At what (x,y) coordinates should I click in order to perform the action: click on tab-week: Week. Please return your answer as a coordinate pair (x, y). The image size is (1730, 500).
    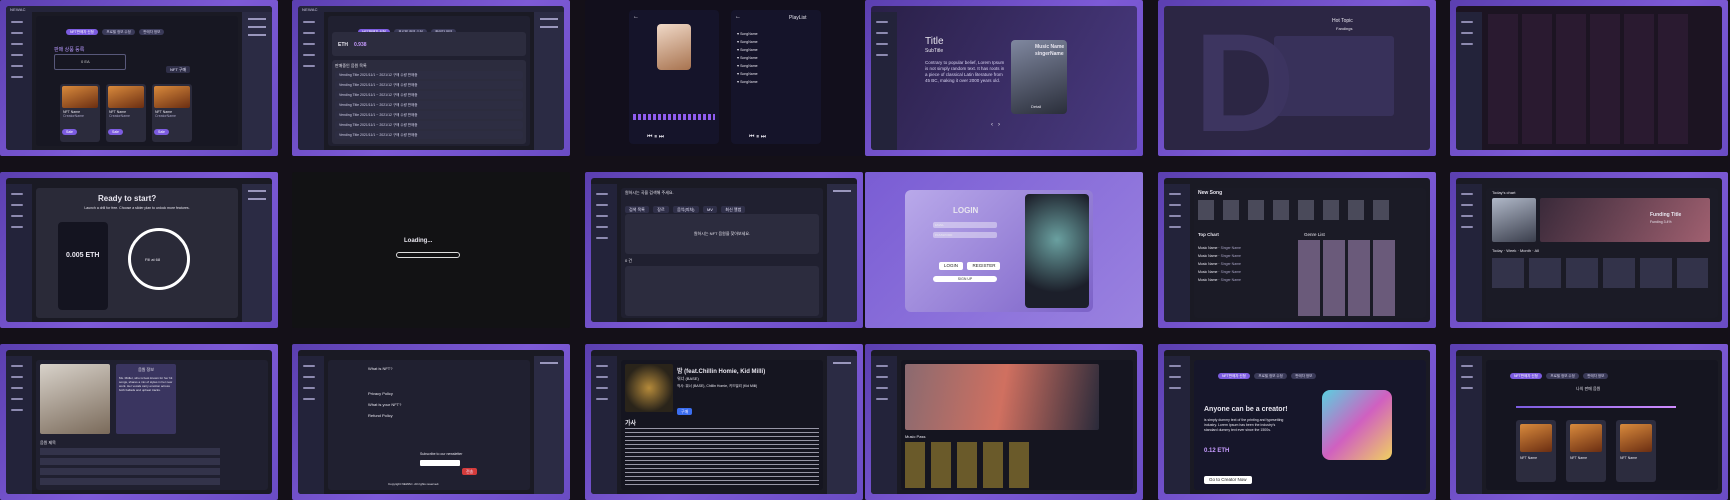
    Looking at the image, I should click on (1511, 250).